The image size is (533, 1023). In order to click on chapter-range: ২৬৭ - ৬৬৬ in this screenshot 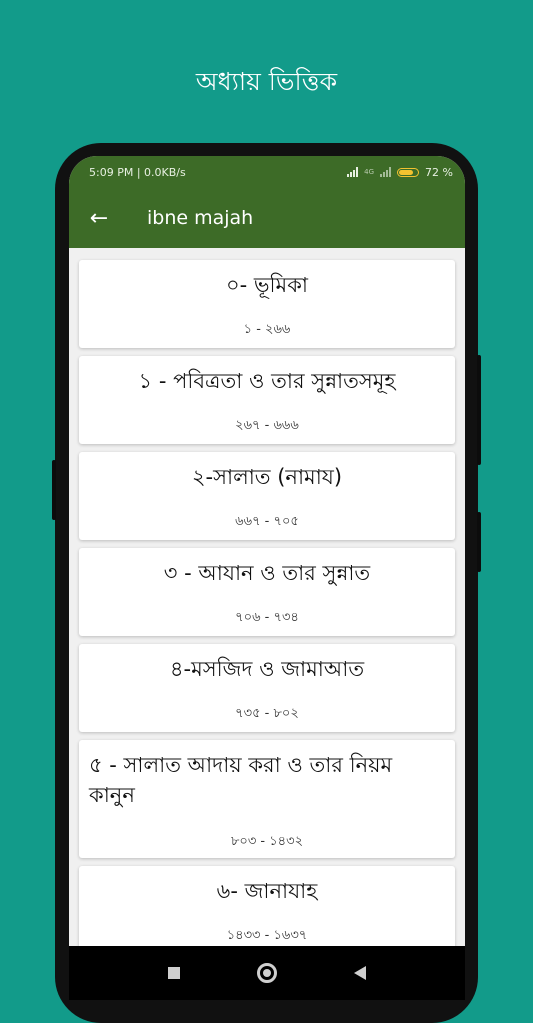, I will do `click(267, 425)`.